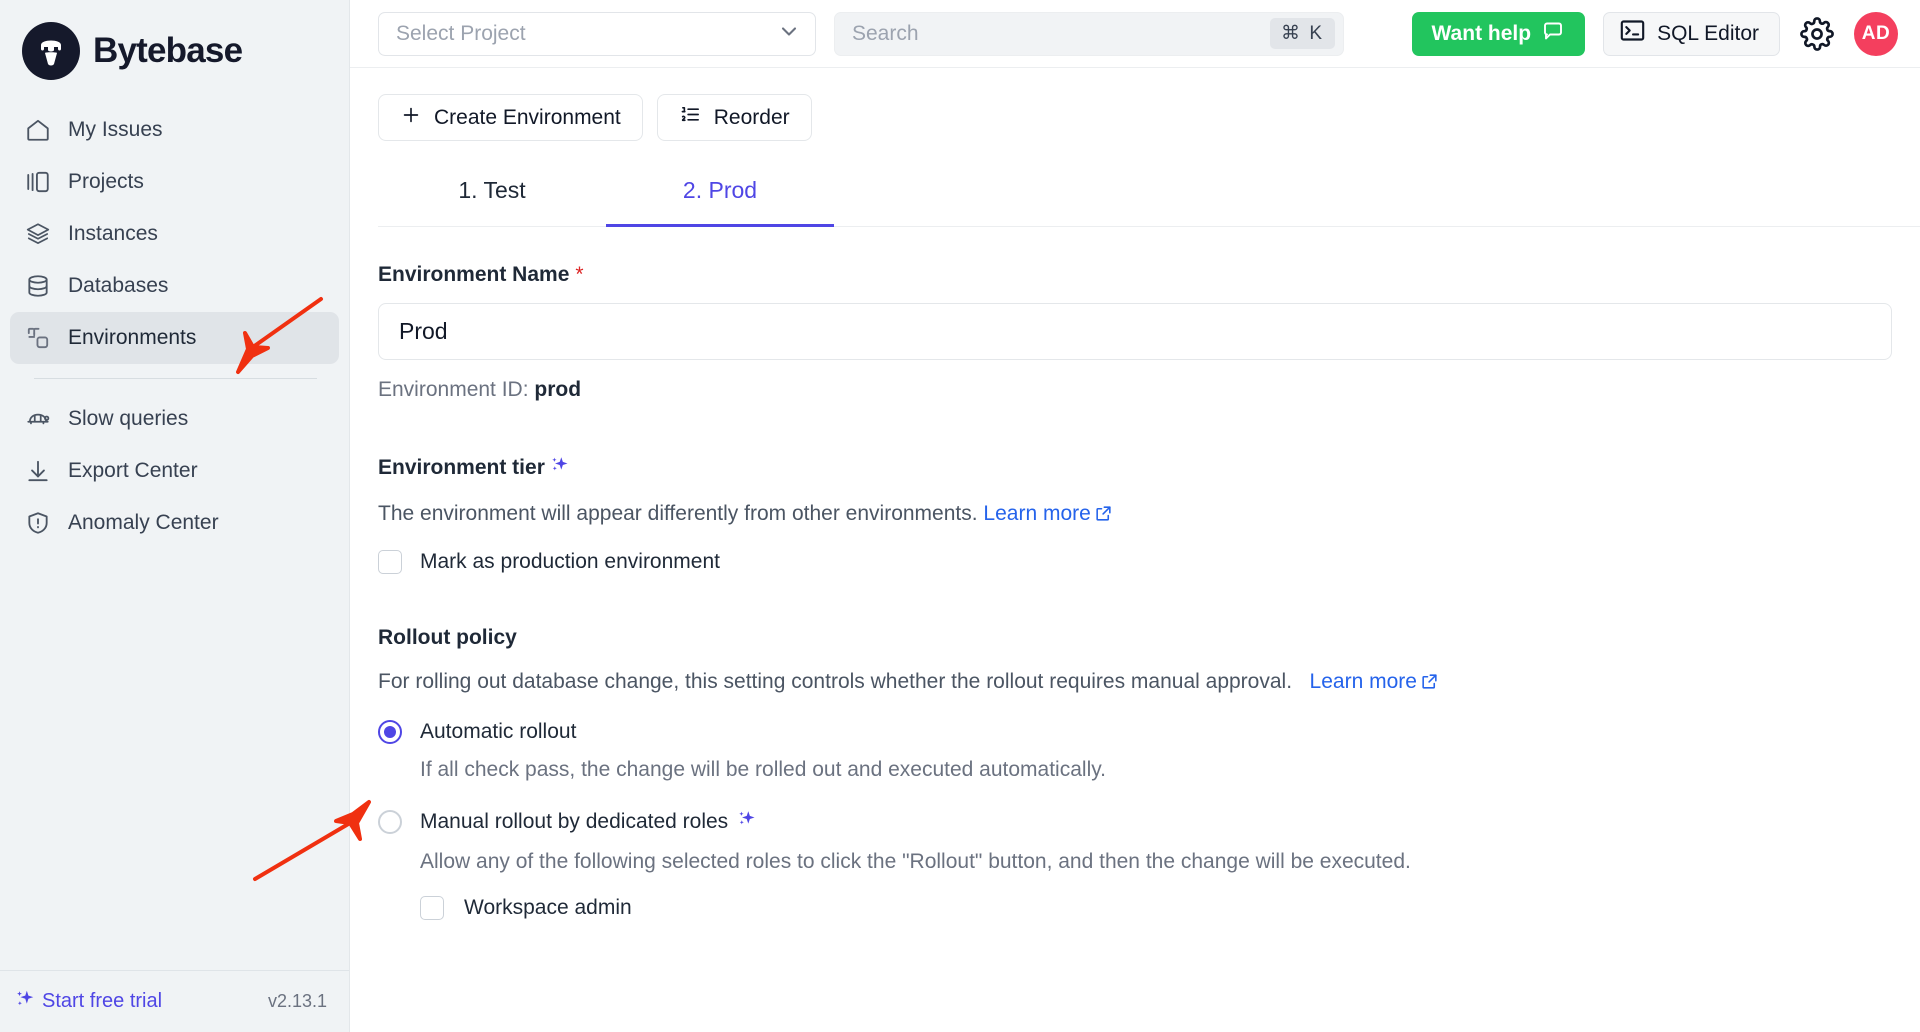 The width and height of the screenshot is (1920, 1032). What do you see at coordinates (390, 562) in the screenshot?
I see `mark-production-checkbox` at bounding box center [390, 562].